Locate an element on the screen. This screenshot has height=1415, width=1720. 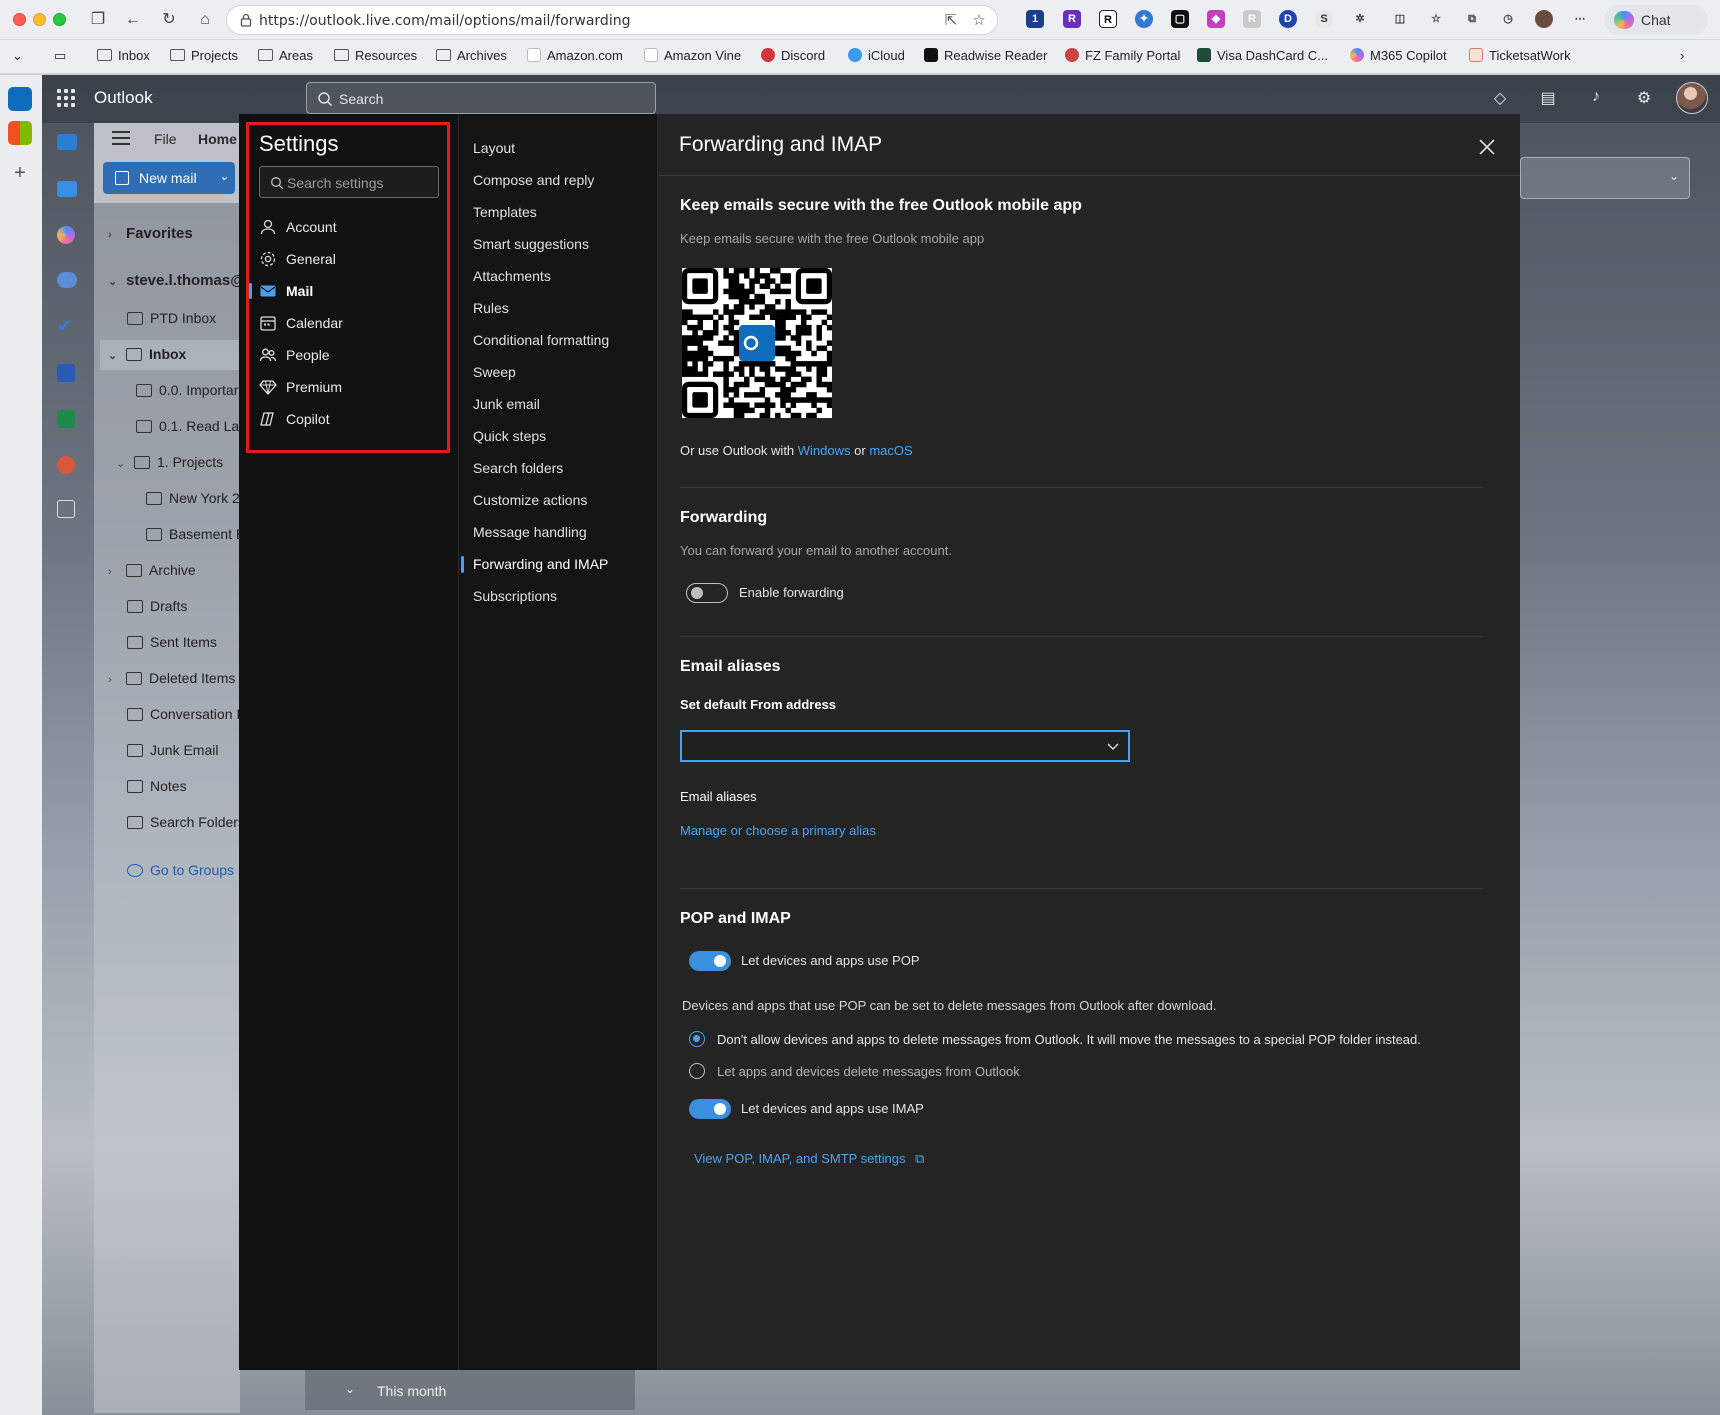
excel-app-icon is located at coordinates (66, 419).